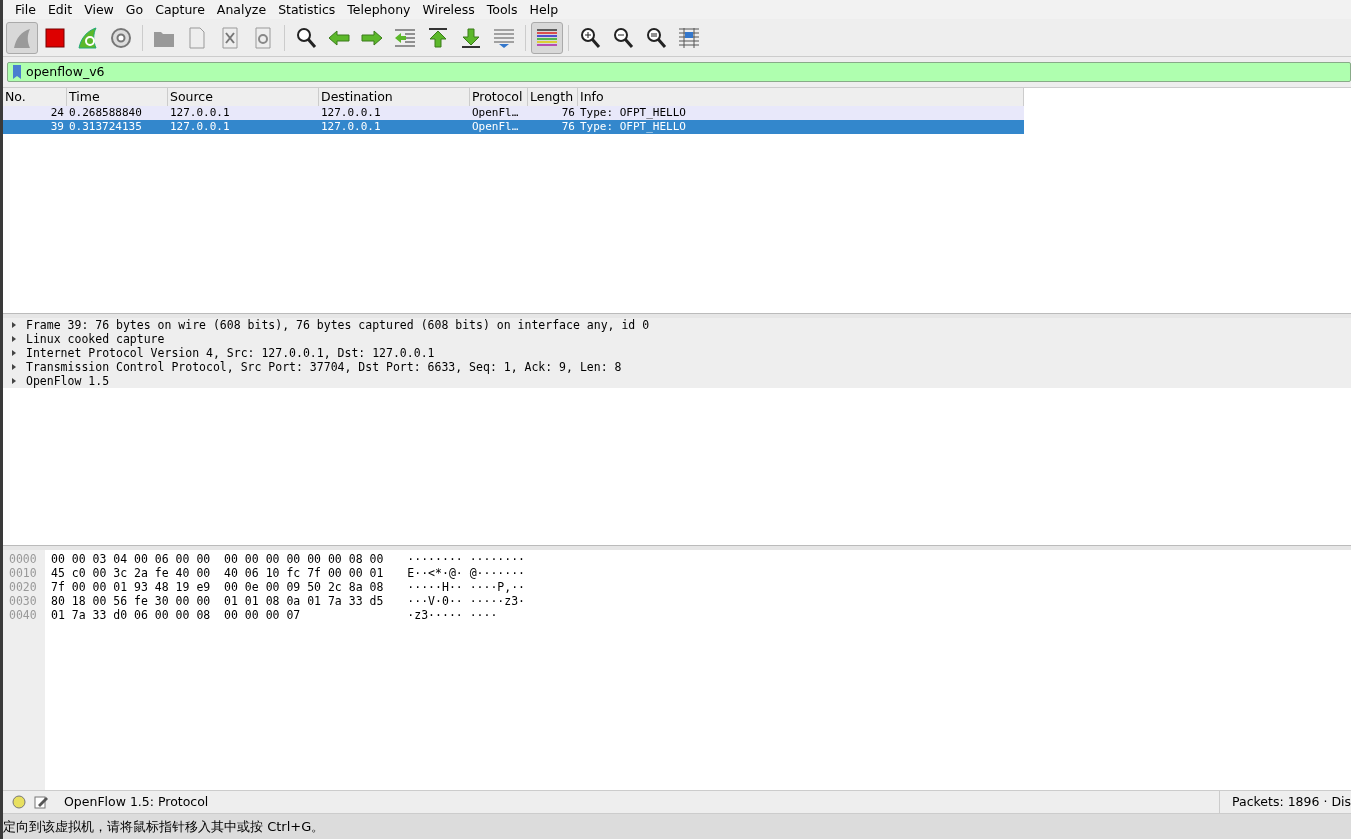 The image size is (1351, 839). I want to click on menu-item: Capture, so click(180, 9).